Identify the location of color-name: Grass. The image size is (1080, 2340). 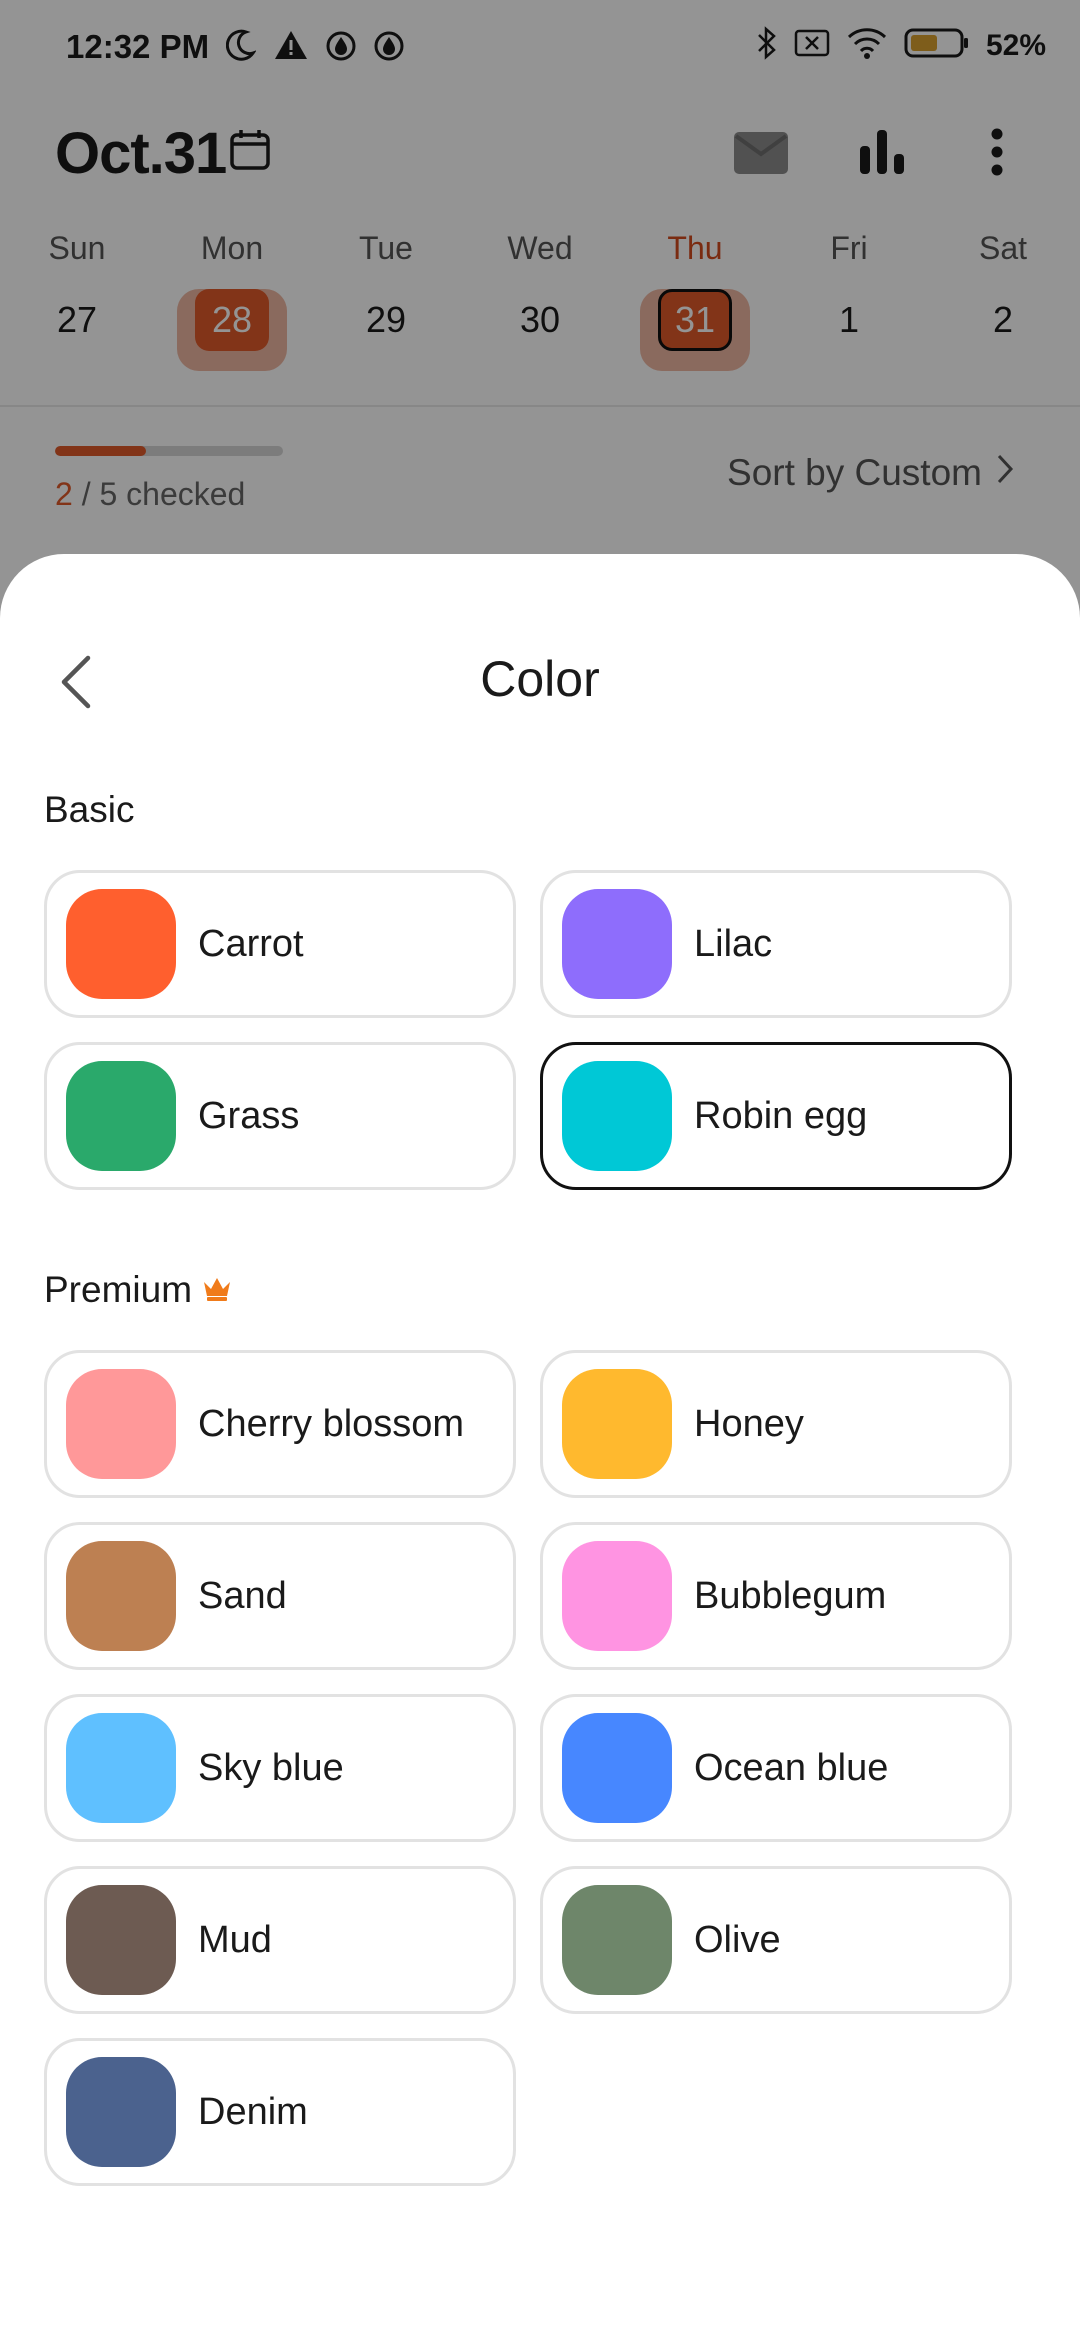
(249, 1115).